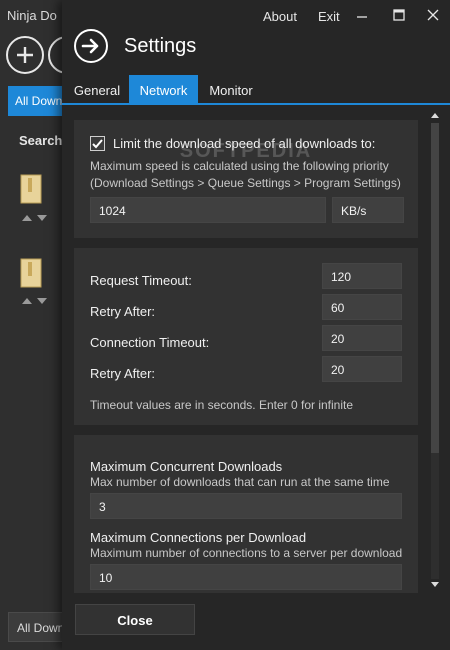 The width and height of the screenshot is (450, 650). What do you see at coordinates (362, 369) in the screenshot?
I see `connection-retry-after-input: 20` at bounding box center [362, 369].